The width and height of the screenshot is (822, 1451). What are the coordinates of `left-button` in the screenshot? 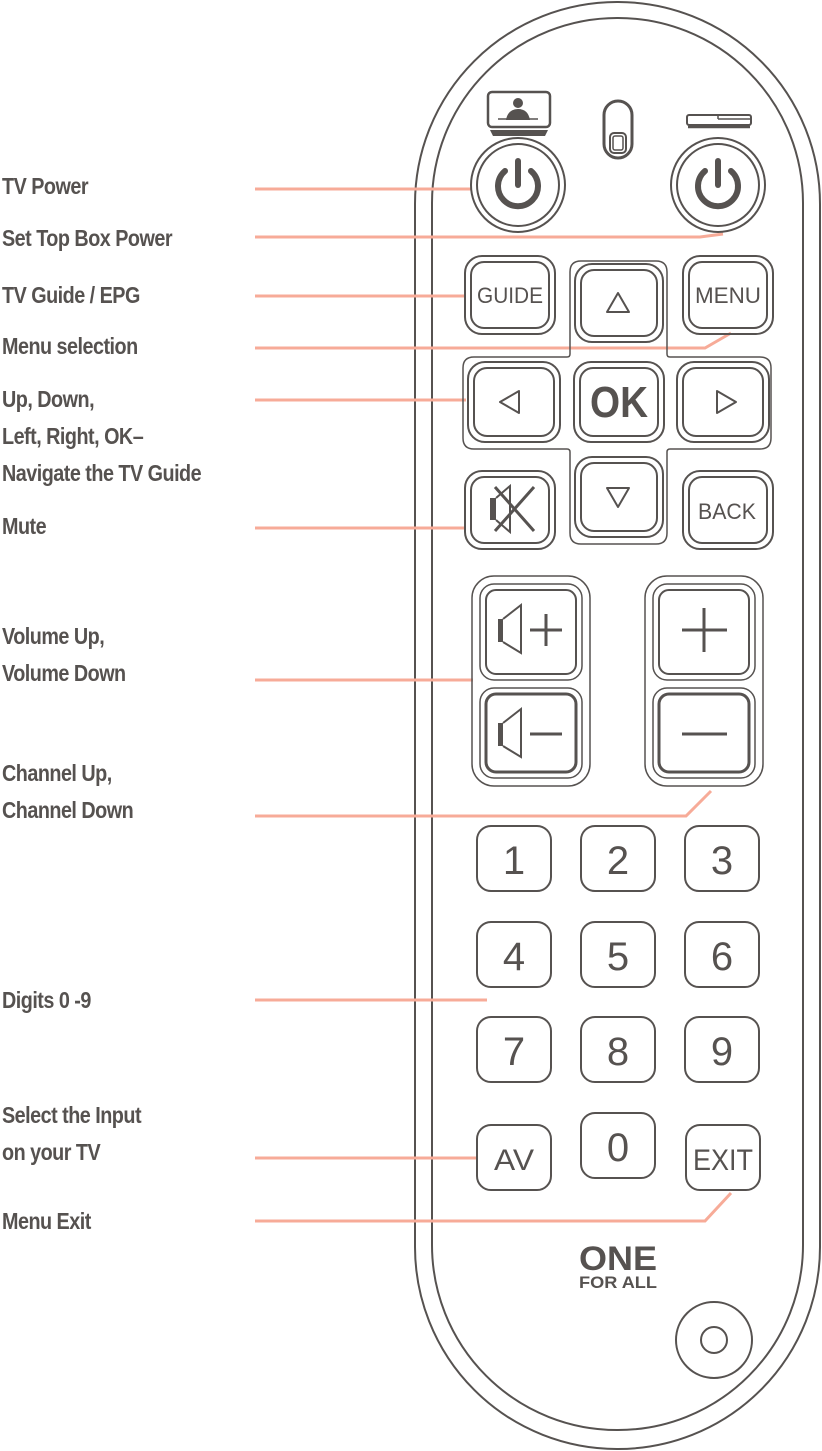 It's located at (514, 402).